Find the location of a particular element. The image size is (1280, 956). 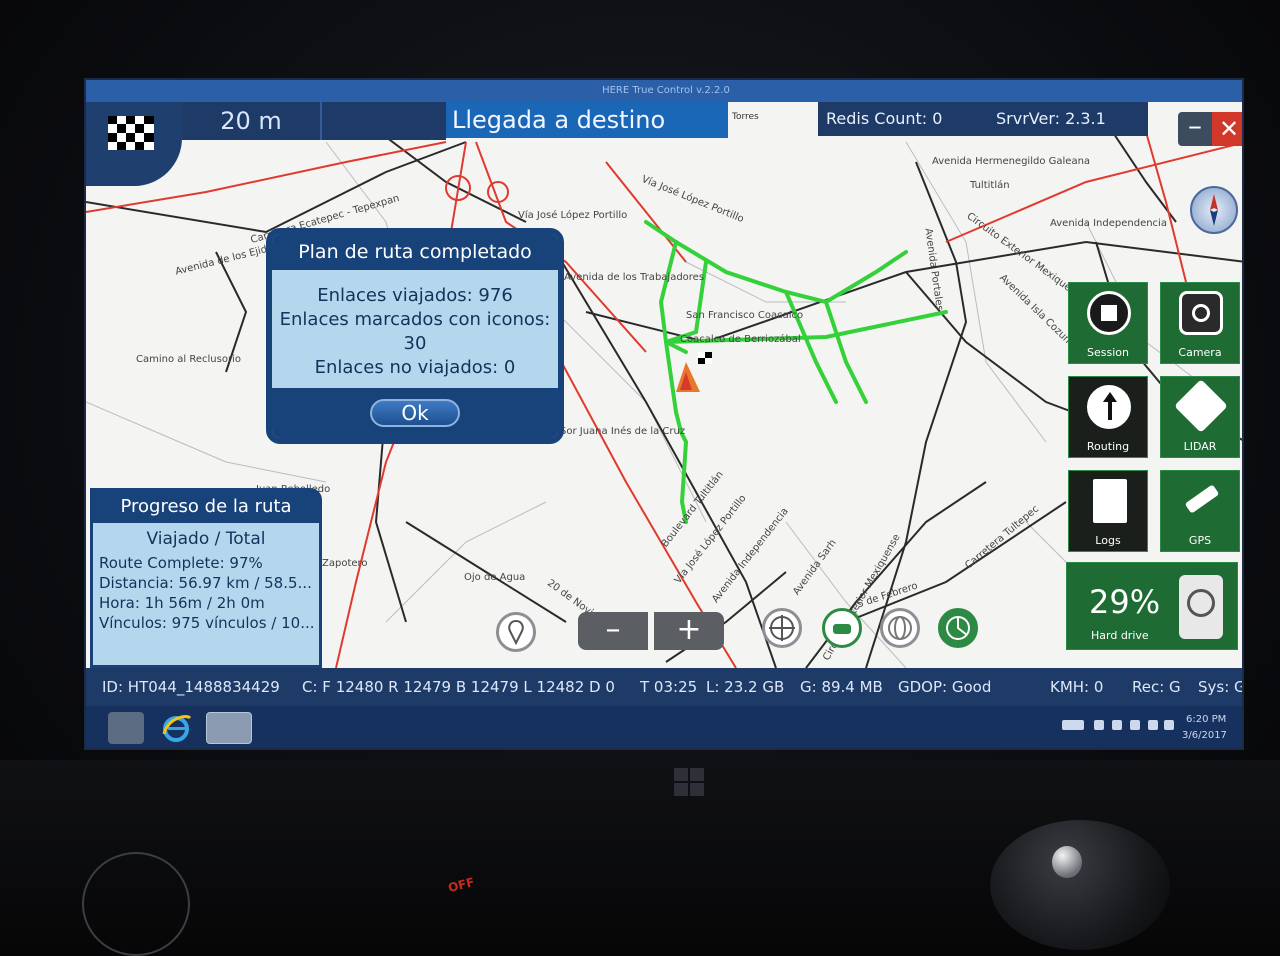

map-label: Avenida Independencia is located at coordinates (1108, 223).